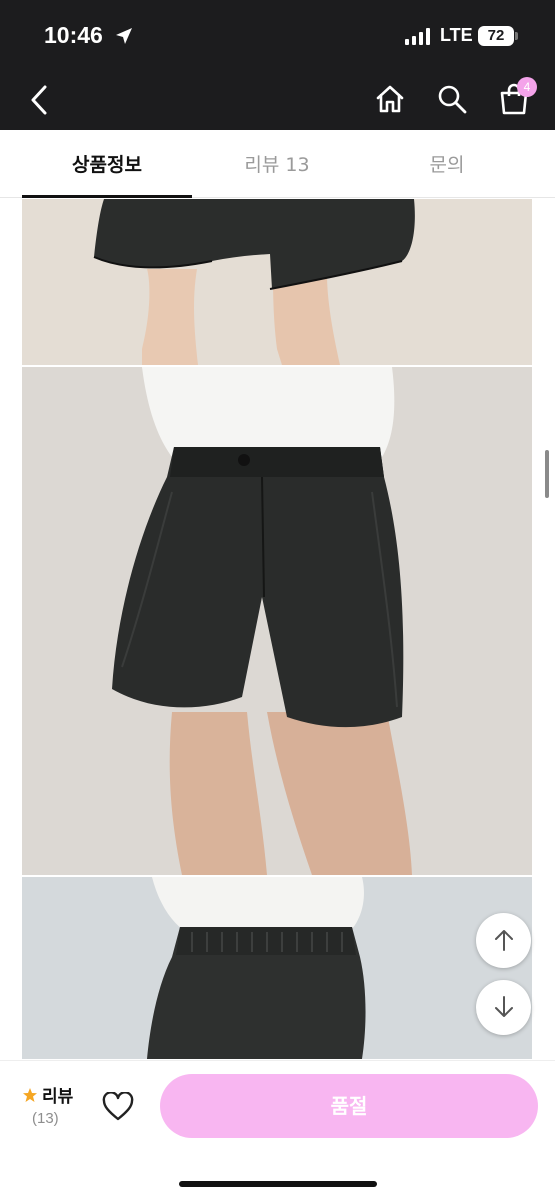  What do you see at coordinates (73, 35) in the screenshot?
I see `status-time: 10:46` at bounding box center [73, 35].